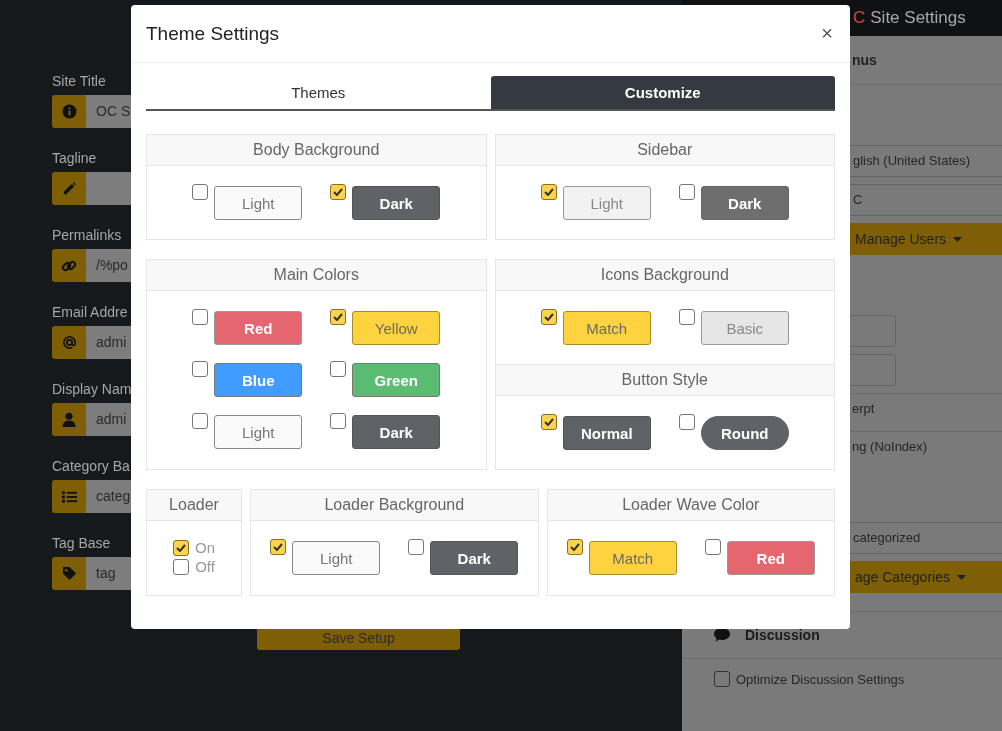 This screenshot has height=731, width=1002. What do you see at coordinates (69, 111) in the screenshot?
I see `info-icon` at bounding box center [69, 111].